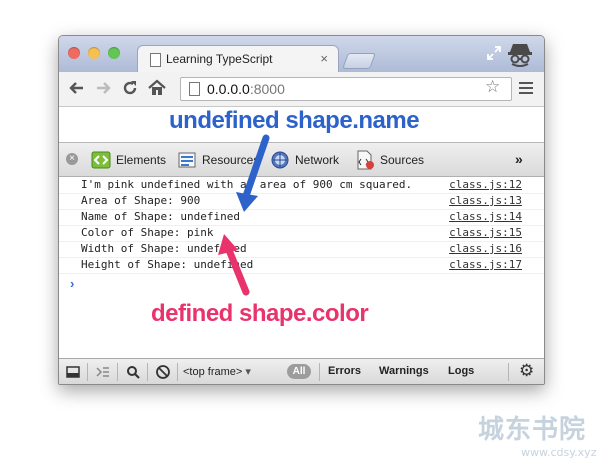  What do you see at coordinates (72, 159) in the screenshot?
I see `devtools-close-icon: ×` at bounding box center [72, 159].